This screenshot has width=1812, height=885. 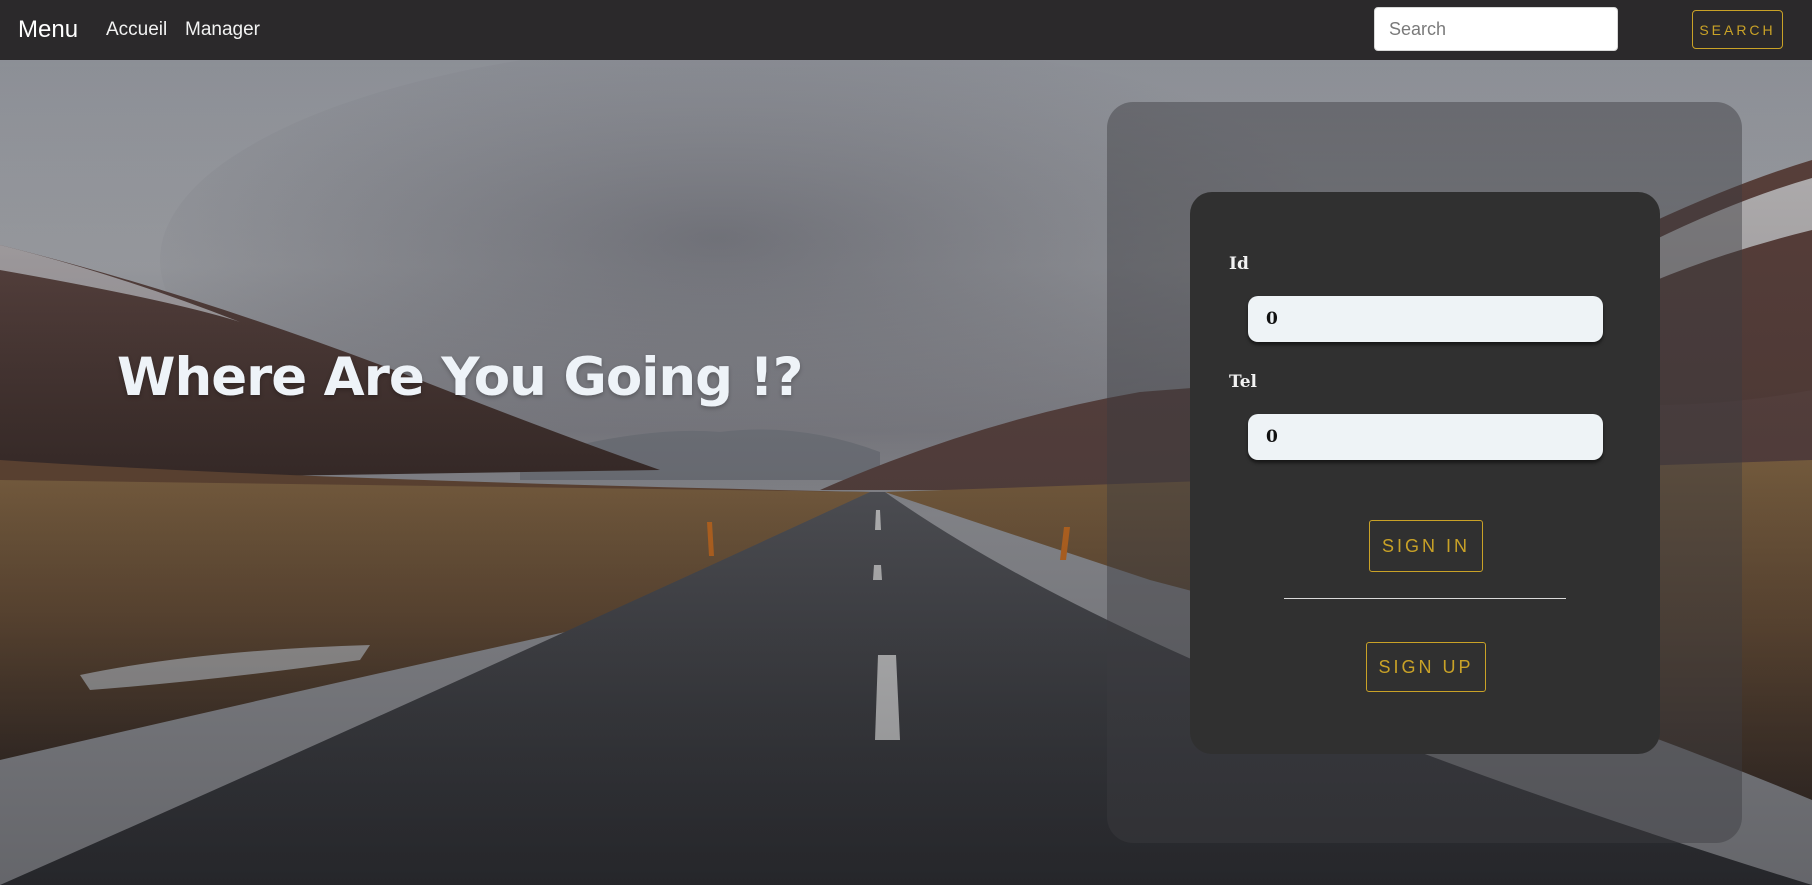 I want to click on menu-brand-link: Menu, so click(x=48, y=30).